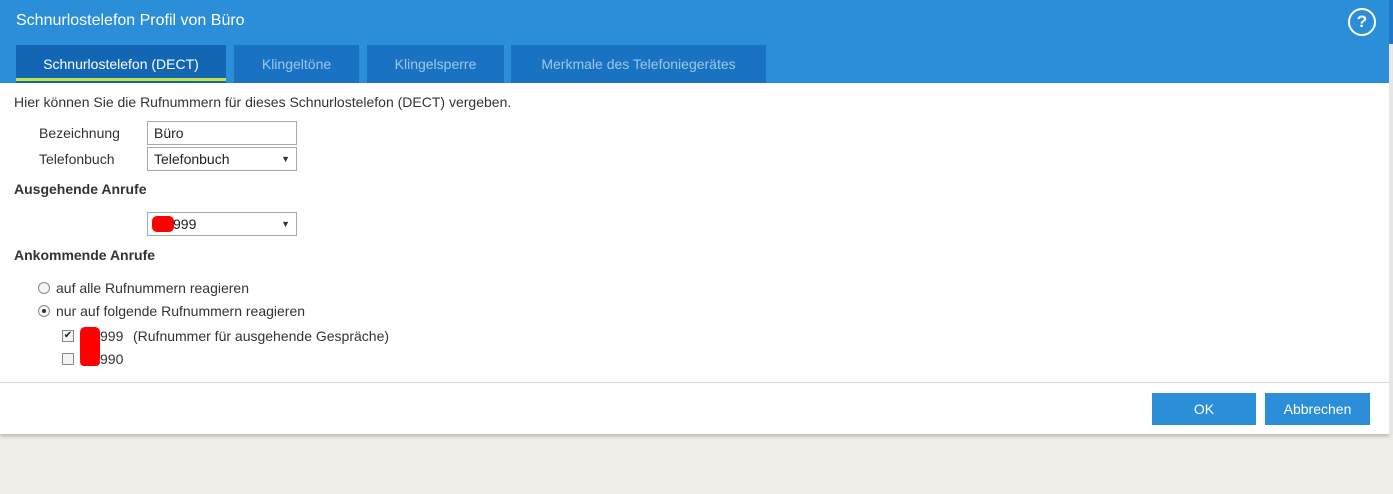  I want to click on tab-schnurlostelefon-dect: Schnurlostelefon (DECT), so click(121, 64).